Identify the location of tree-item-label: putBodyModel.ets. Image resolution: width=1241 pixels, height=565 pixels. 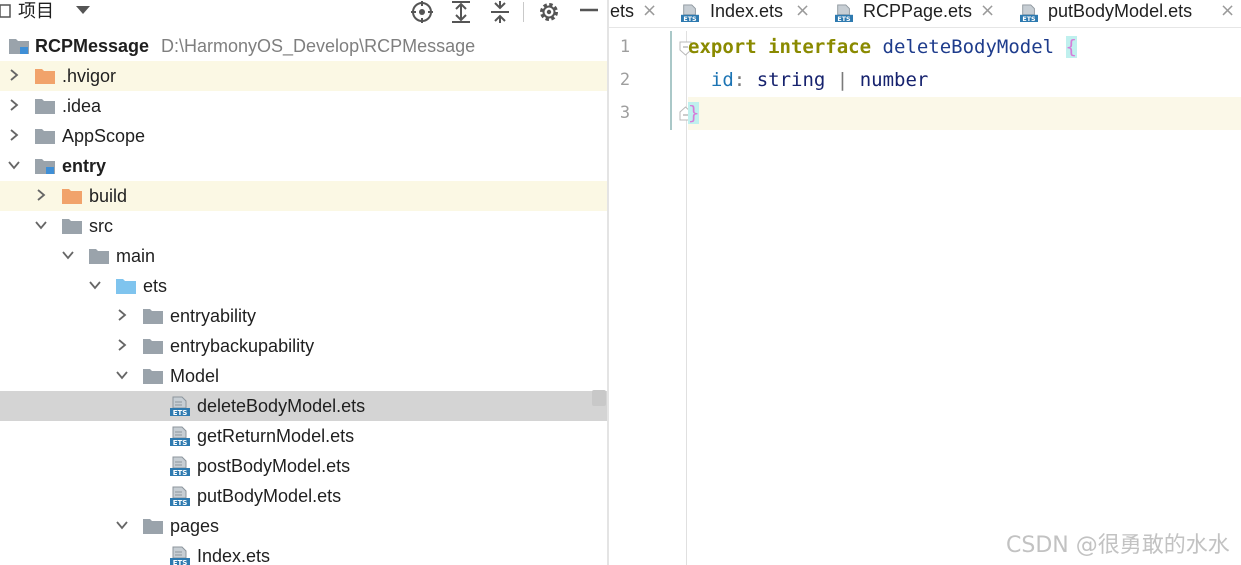
(269, 496).